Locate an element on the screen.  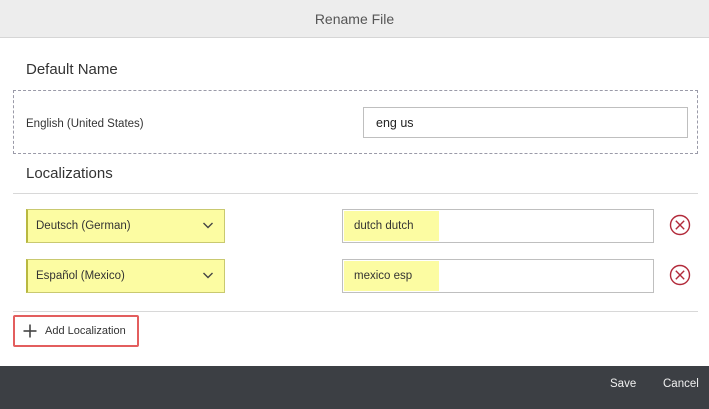
dialog-footer: Save Cancel is located at coordinates (354, 387).